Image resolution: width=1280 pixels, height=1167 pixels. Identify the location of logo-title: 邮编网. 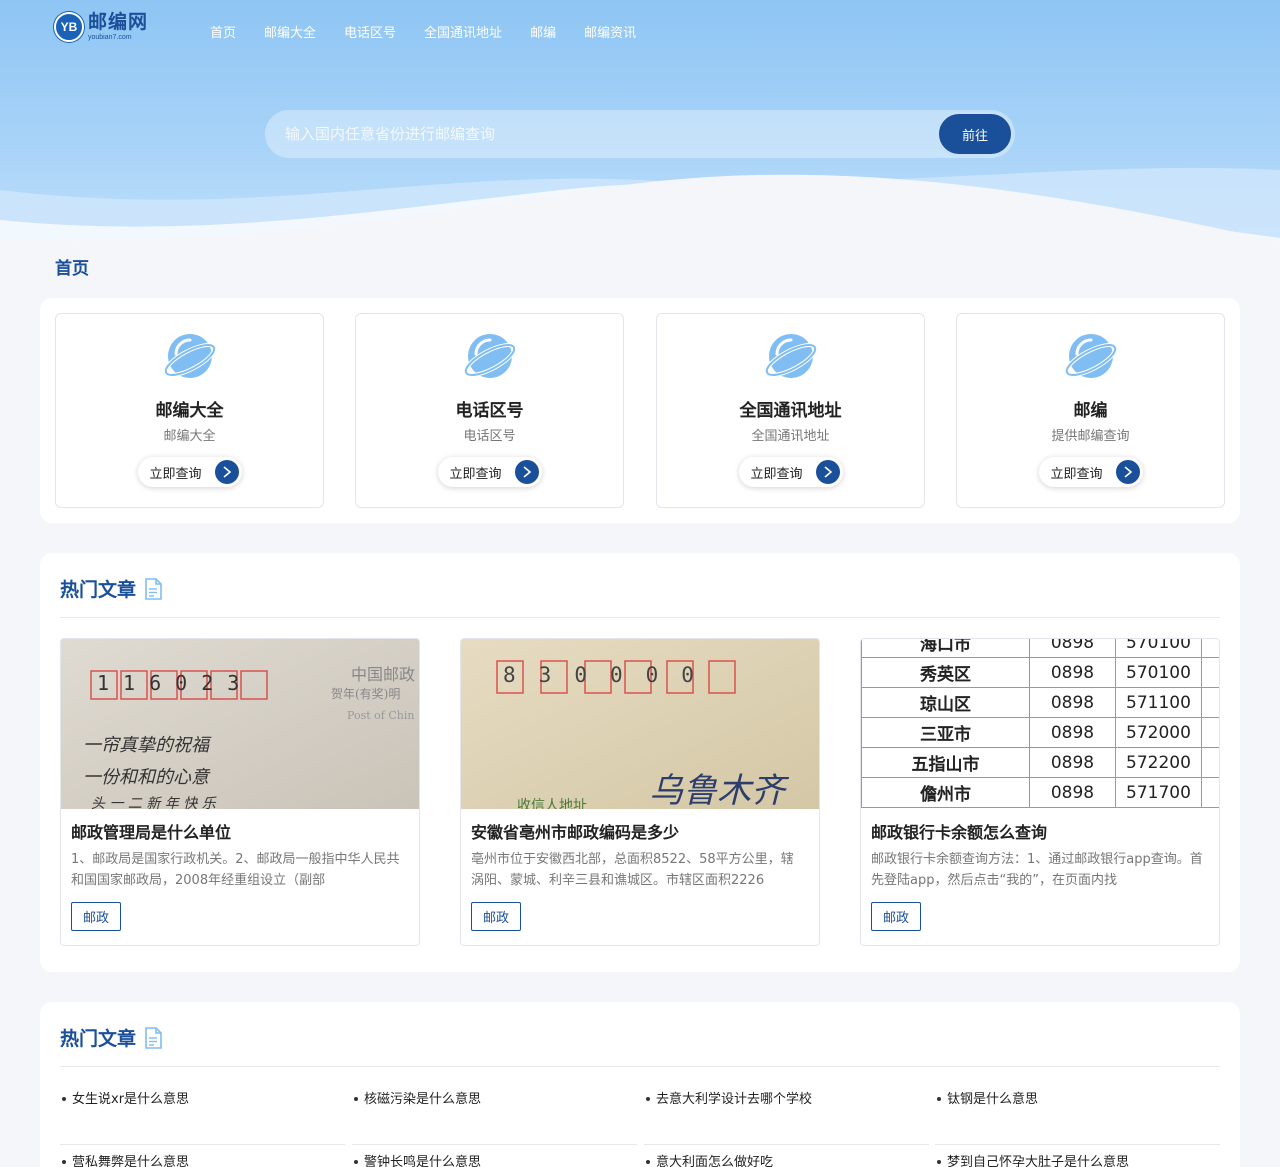
(118, 22).